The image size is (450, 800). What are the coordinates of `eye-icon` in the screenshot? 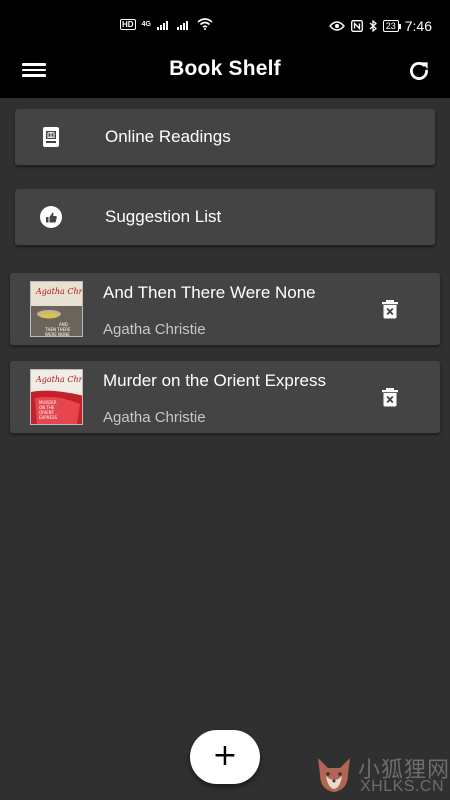 It's located at (336, 26).